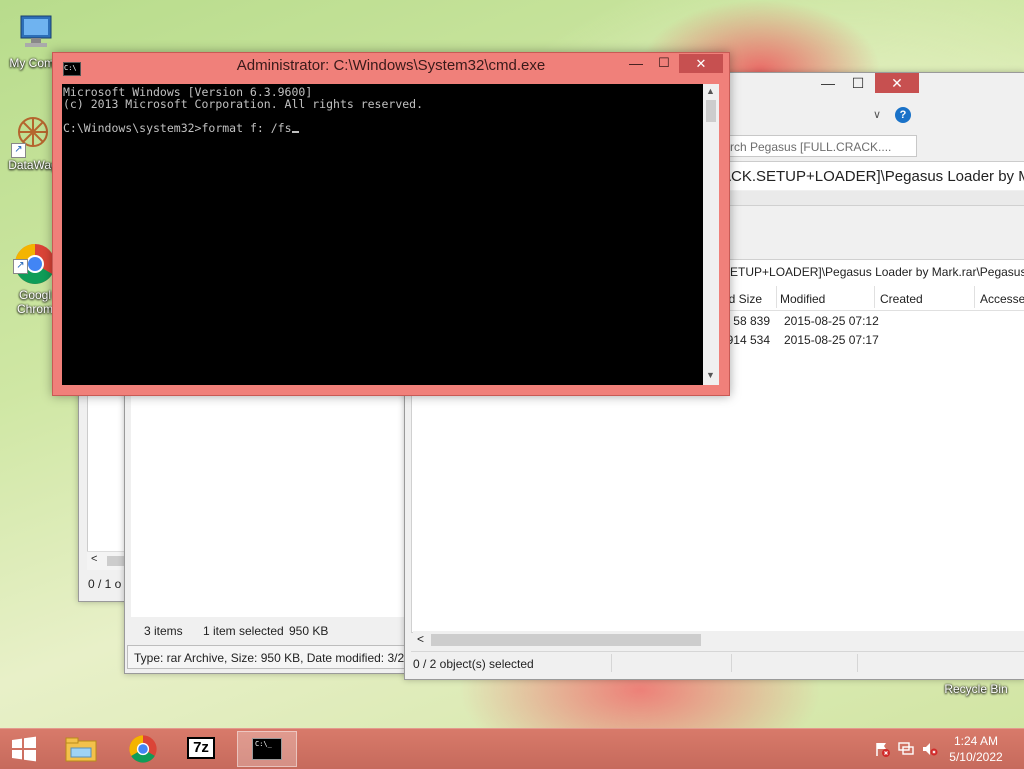 Image resolution: width=1024 pixels, height=769 pixels. What do you see at coordinates (105, 584) in the screenshot?
I see `status-text: 0 / 1 o` at bounding box center [105, 584].